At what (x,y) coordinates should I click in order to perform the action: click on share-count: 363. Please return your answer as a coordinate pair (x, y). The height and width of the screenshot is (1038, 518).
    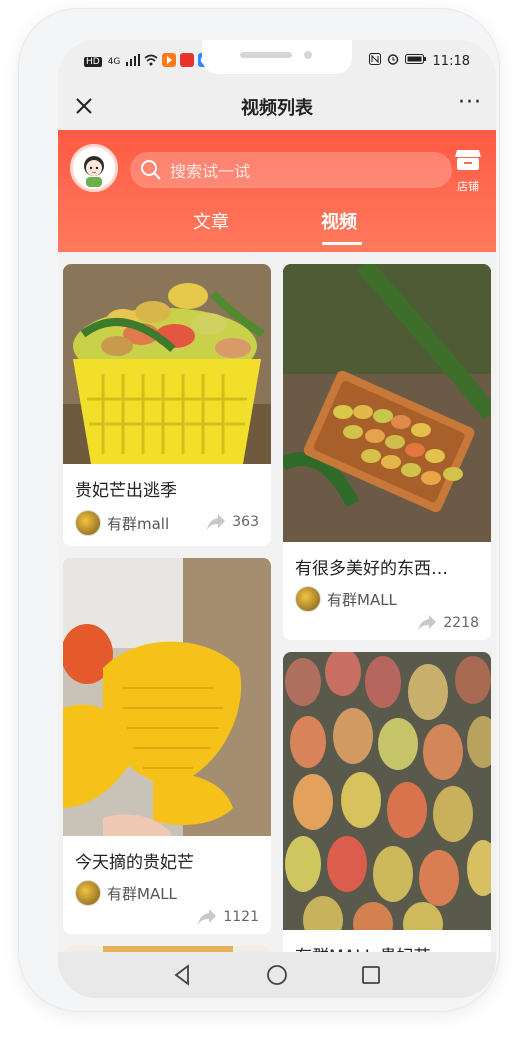
    Looking at the image, I should click on (245, 522).